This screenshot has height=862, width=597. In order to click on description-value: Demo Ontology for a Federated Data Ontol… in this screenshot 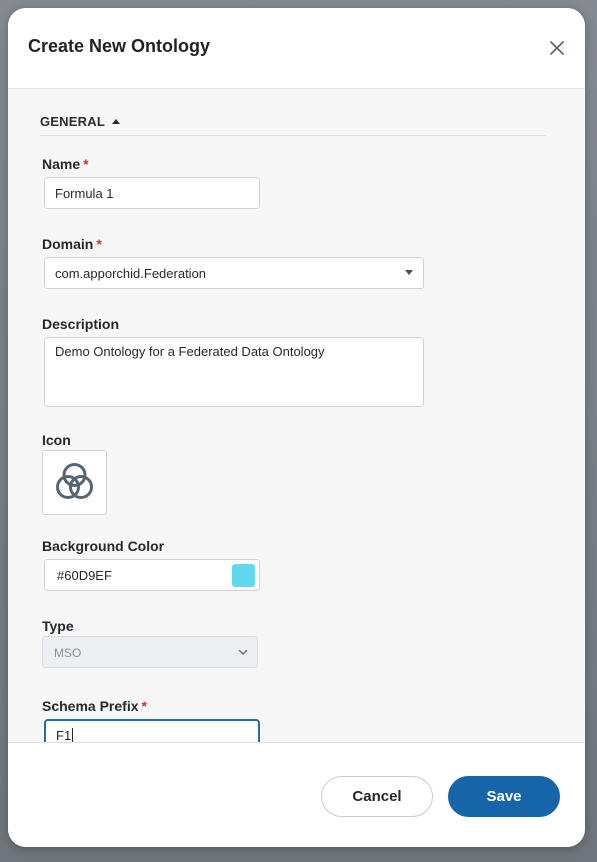, I will do `click(190, 351)`.